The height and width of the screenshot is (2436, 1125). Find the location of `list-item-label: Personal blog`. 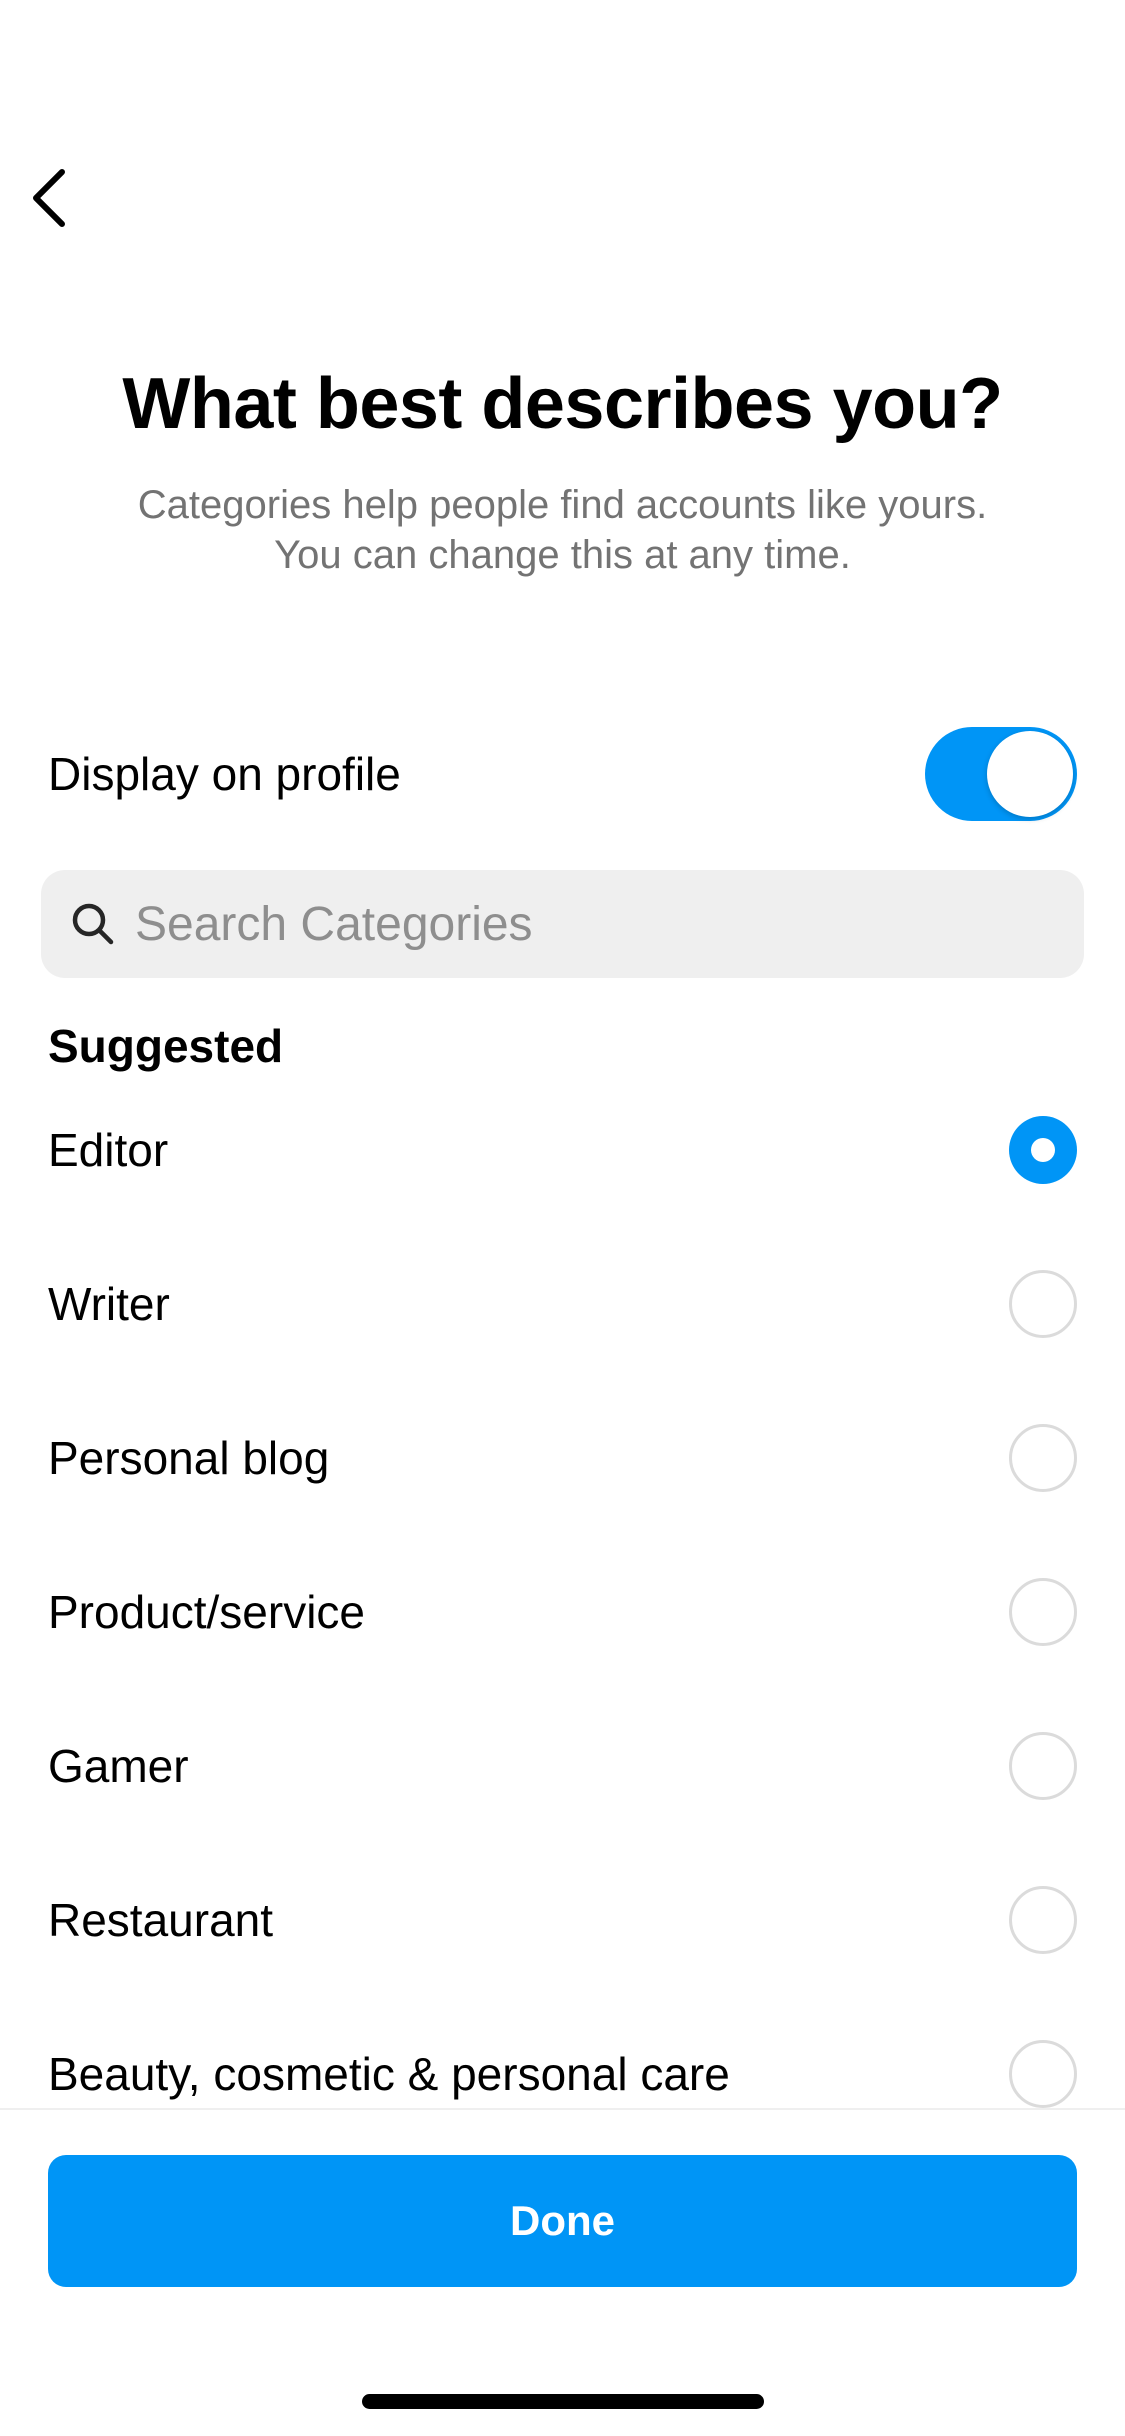

list-item-label: Personal blog is located at coordinates (189, 1458).